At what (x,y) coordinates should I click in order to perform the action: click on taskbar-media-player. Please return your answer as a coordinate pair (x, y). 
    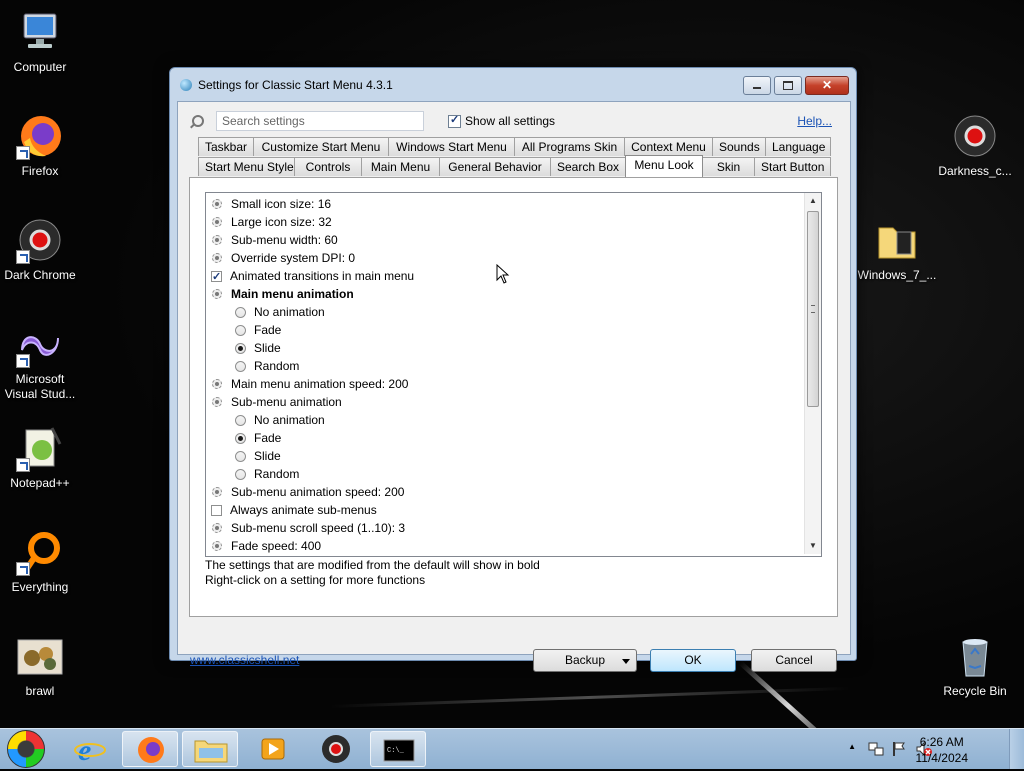
    Looking at the image, I should click on (272, 749).